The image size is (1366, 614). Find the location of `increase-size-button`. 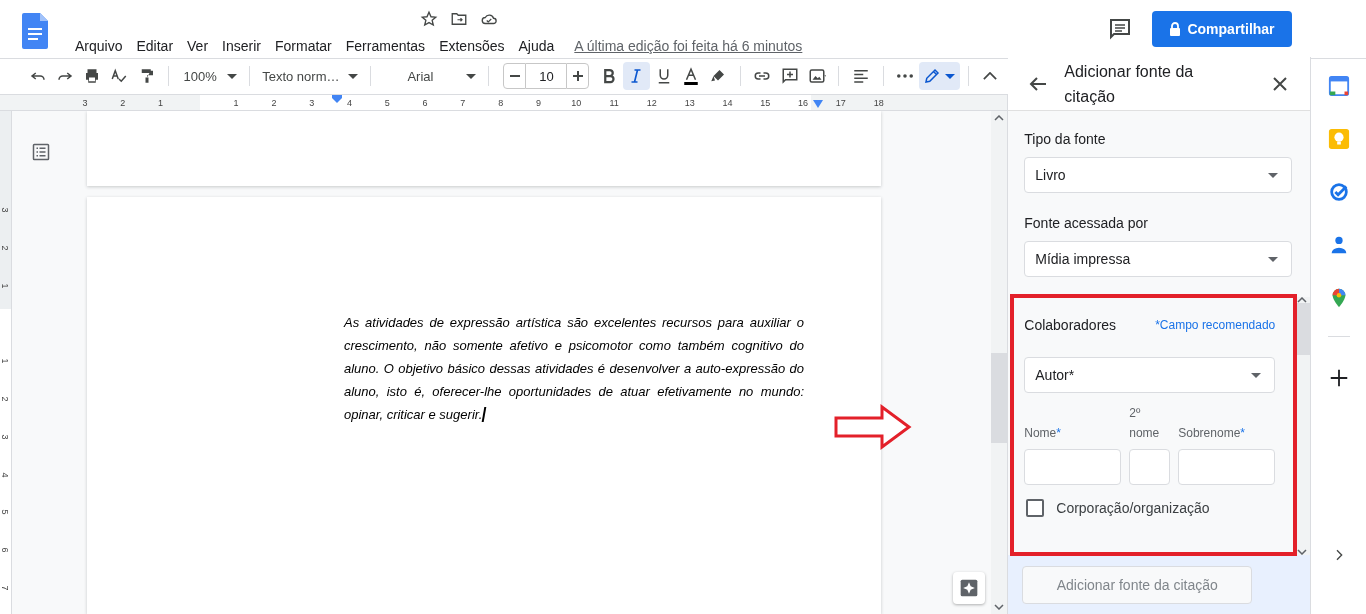

increase-size-button is located at coordinates (578, 76).